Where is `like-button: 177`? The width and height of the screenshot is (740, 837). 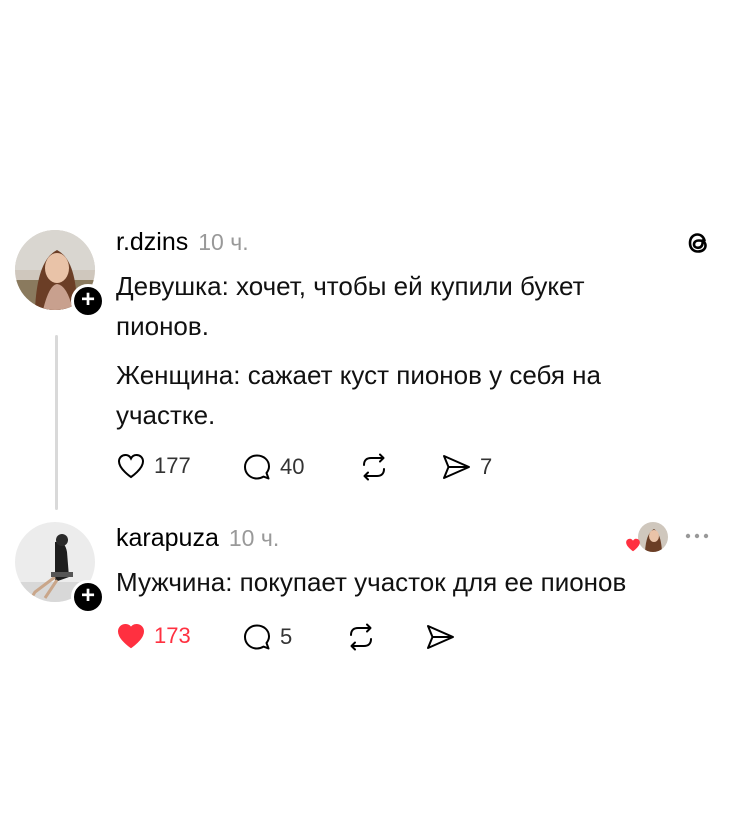
like-button: 177 is located at coordinates (153, 466).